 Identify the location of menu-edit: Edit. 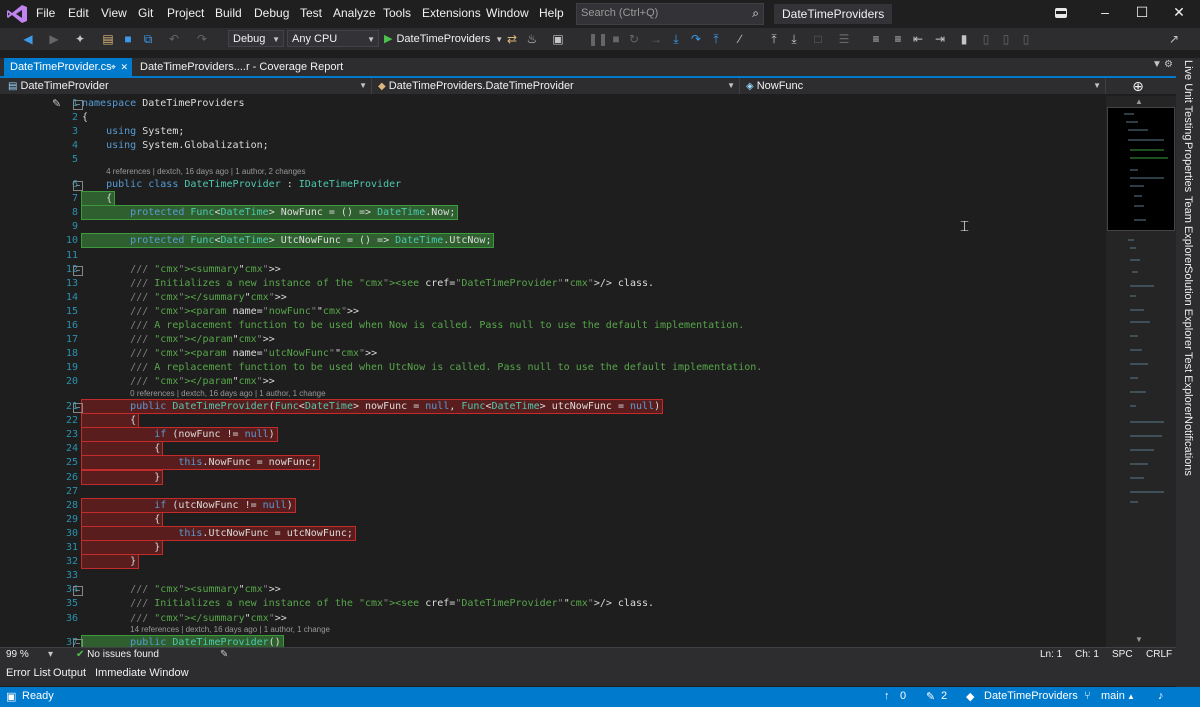
(78, 13).